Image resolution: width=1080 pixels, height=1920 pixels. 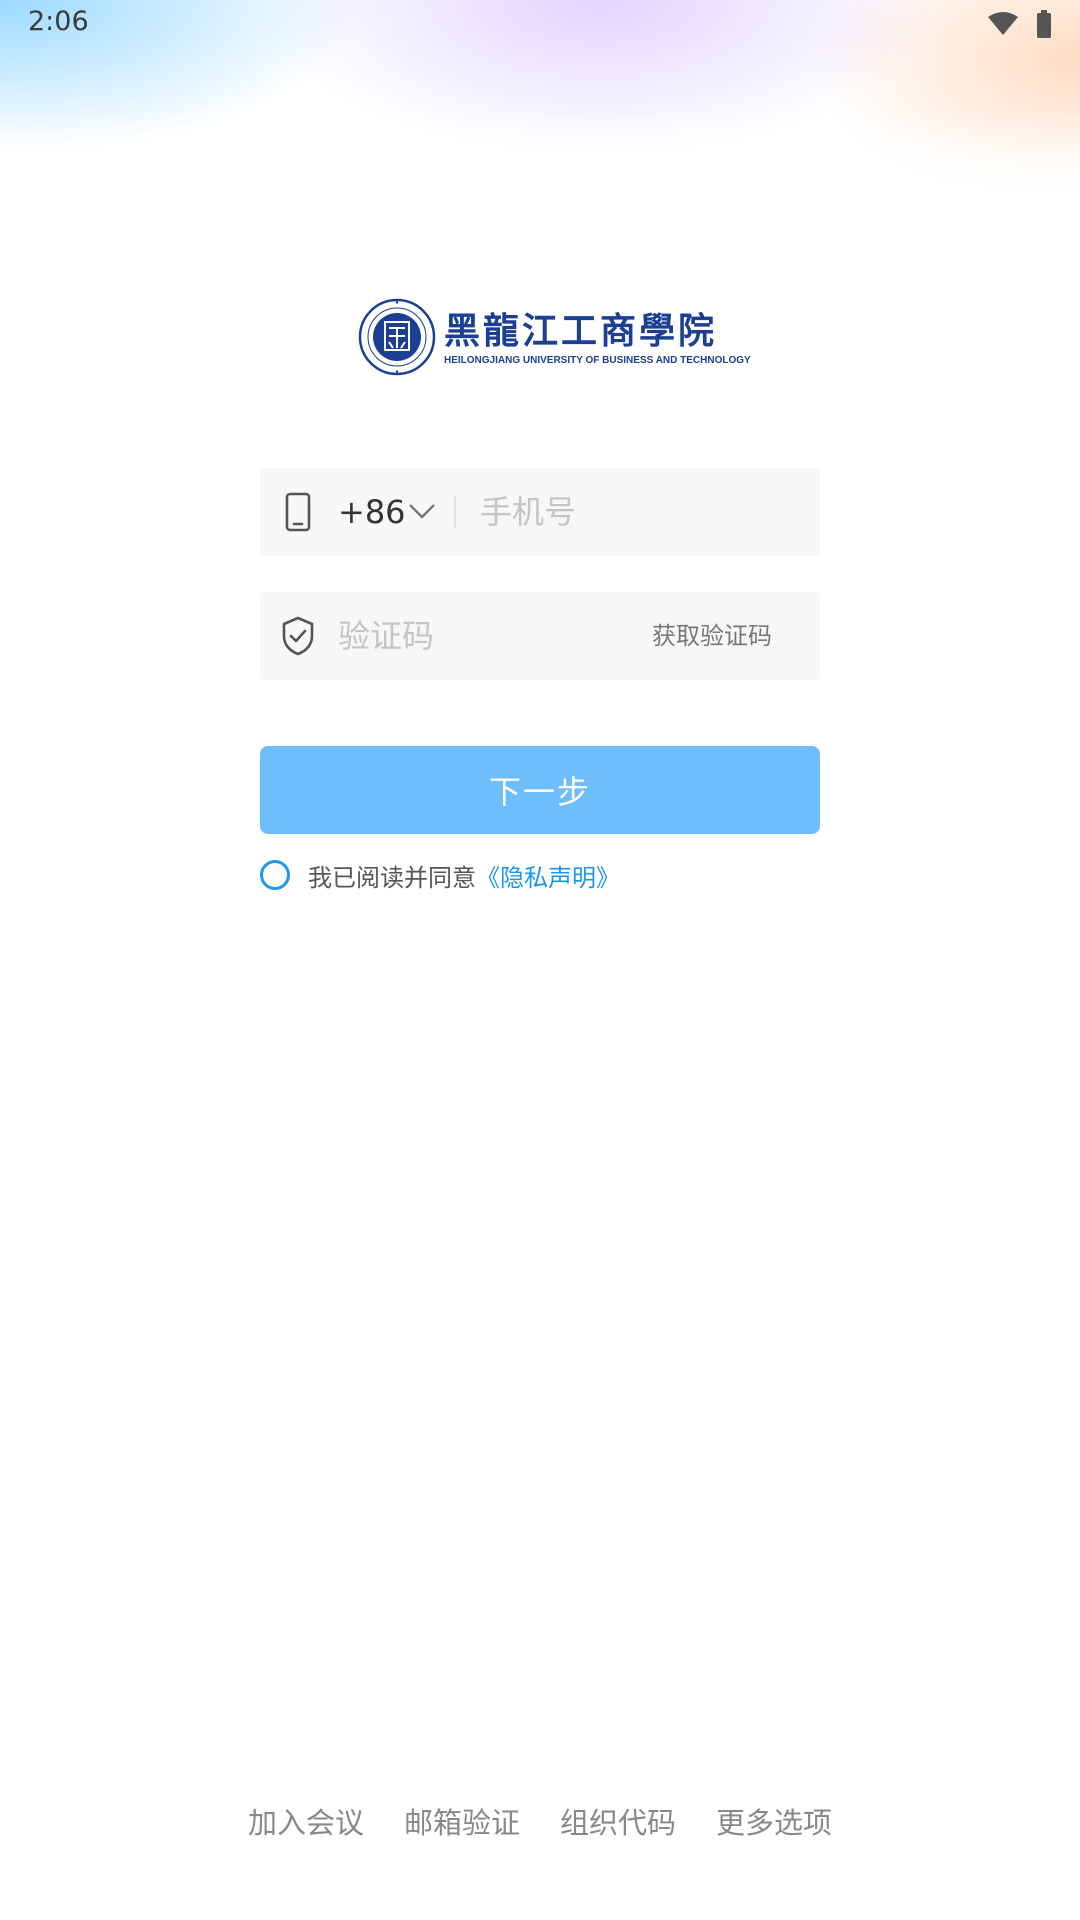 What do you see at coordinates (548, 875) in the screenshot?
I see `privacy-statement-link: 《隐私声明》` at bounding box center [548, 875].